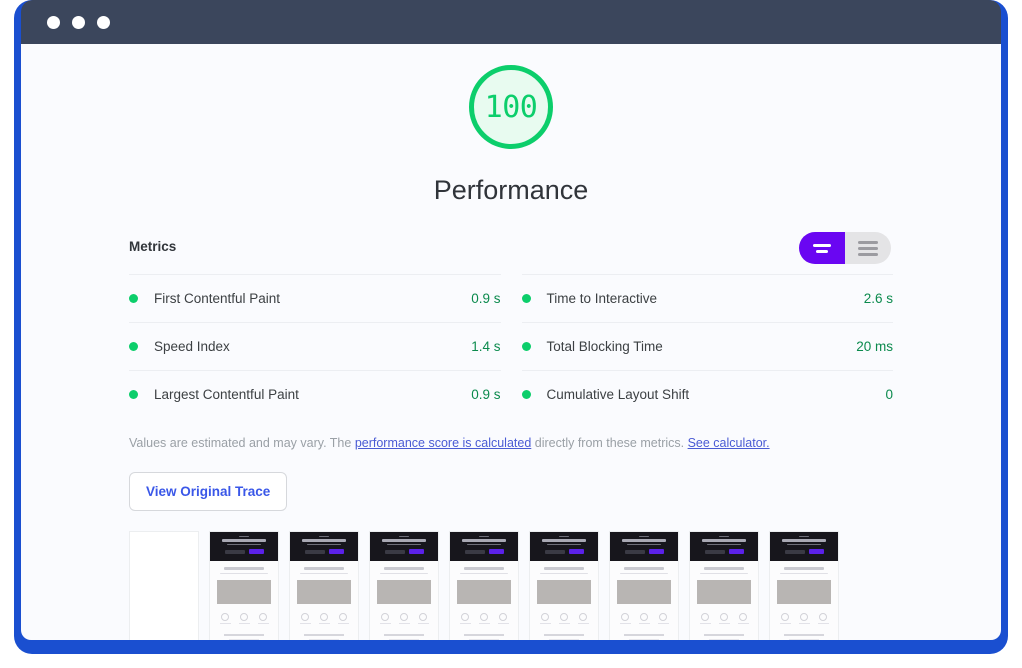 The height and width of the screenshot is (668, 1022). I want to click on trace-button-wrap: View Original Trace, so click(511, 491).